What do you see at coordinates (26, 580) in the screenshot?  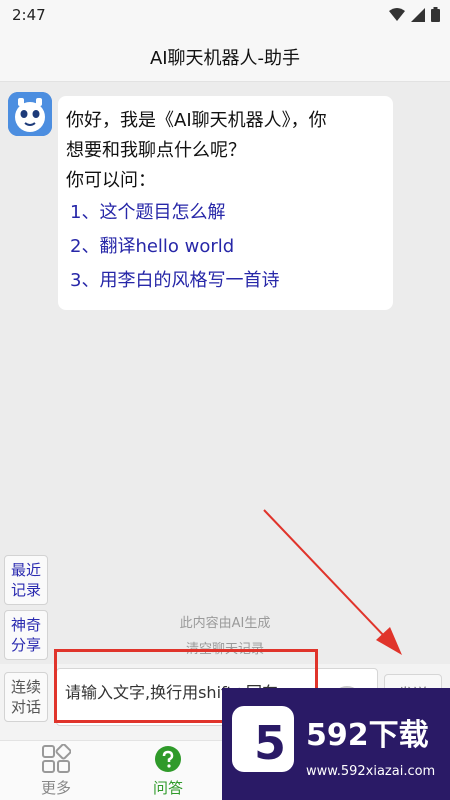 I see `recent-history-button: 最近 记录` at bounding box center [26, 580].